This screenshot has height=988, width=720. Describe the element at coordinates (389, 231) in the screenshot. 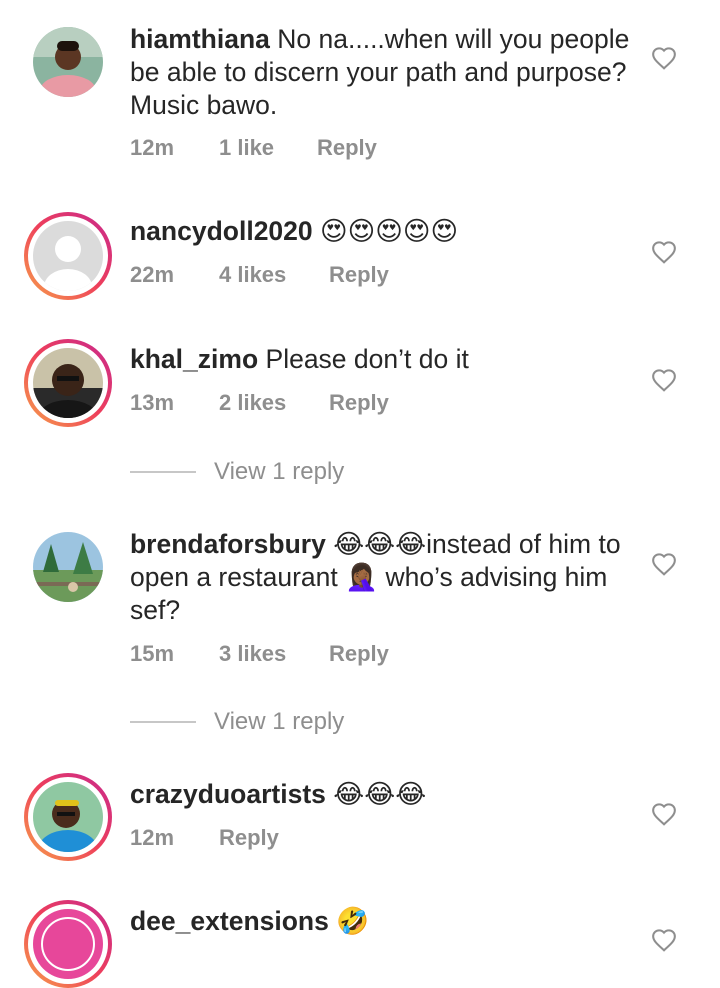

I see `comment-body: 😍😍😍😍😍` at that location.